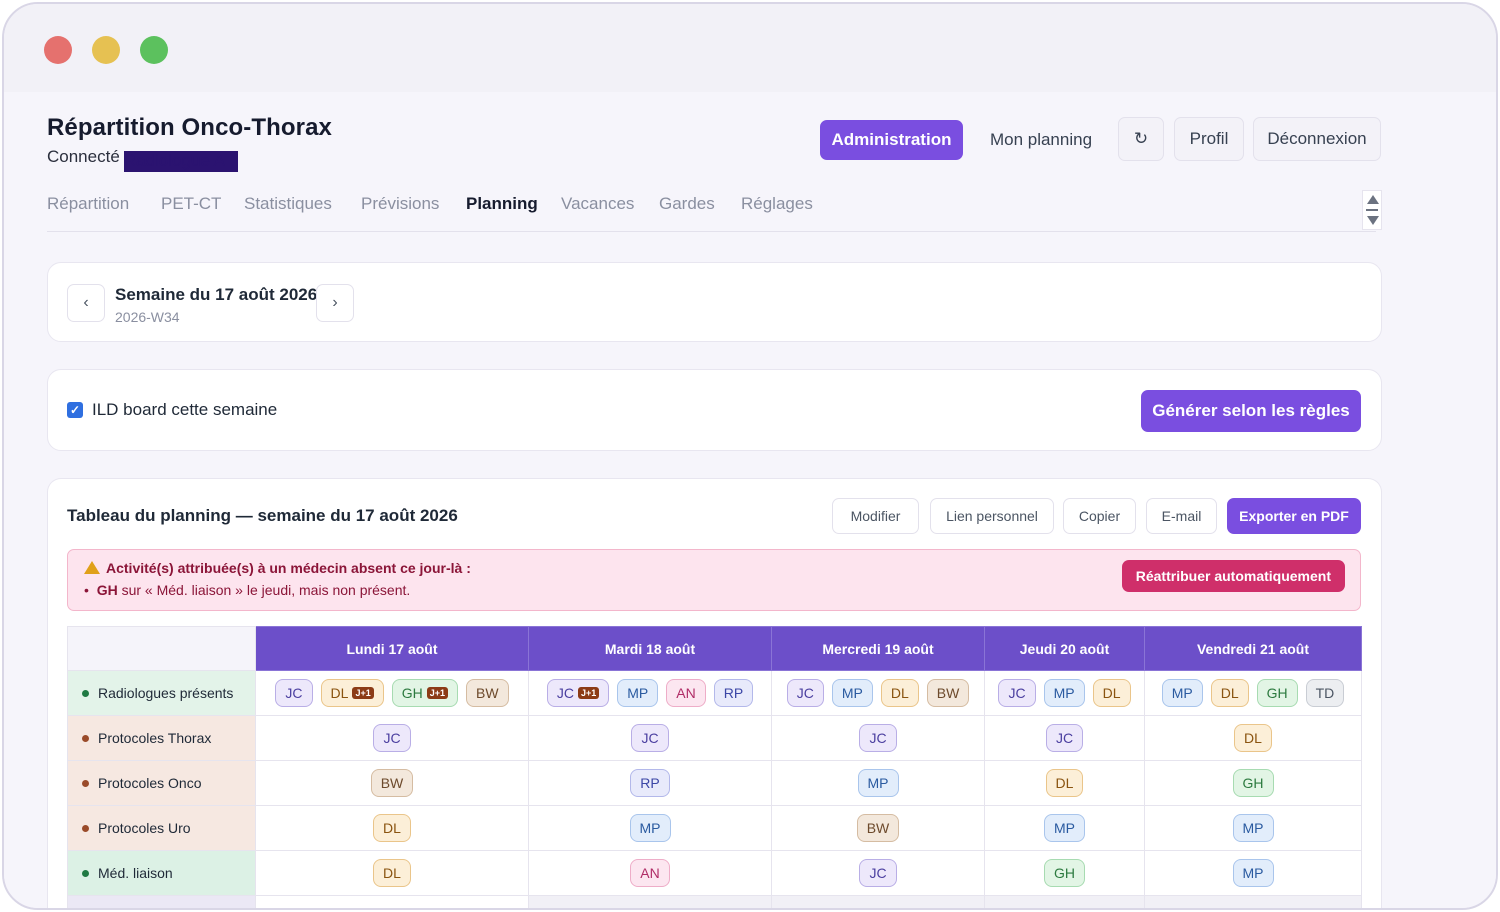  What do you see at coordinates (86, 303) in the screenshot?
I see `previous-week-button: ‹` at bounding box center [86, 303].